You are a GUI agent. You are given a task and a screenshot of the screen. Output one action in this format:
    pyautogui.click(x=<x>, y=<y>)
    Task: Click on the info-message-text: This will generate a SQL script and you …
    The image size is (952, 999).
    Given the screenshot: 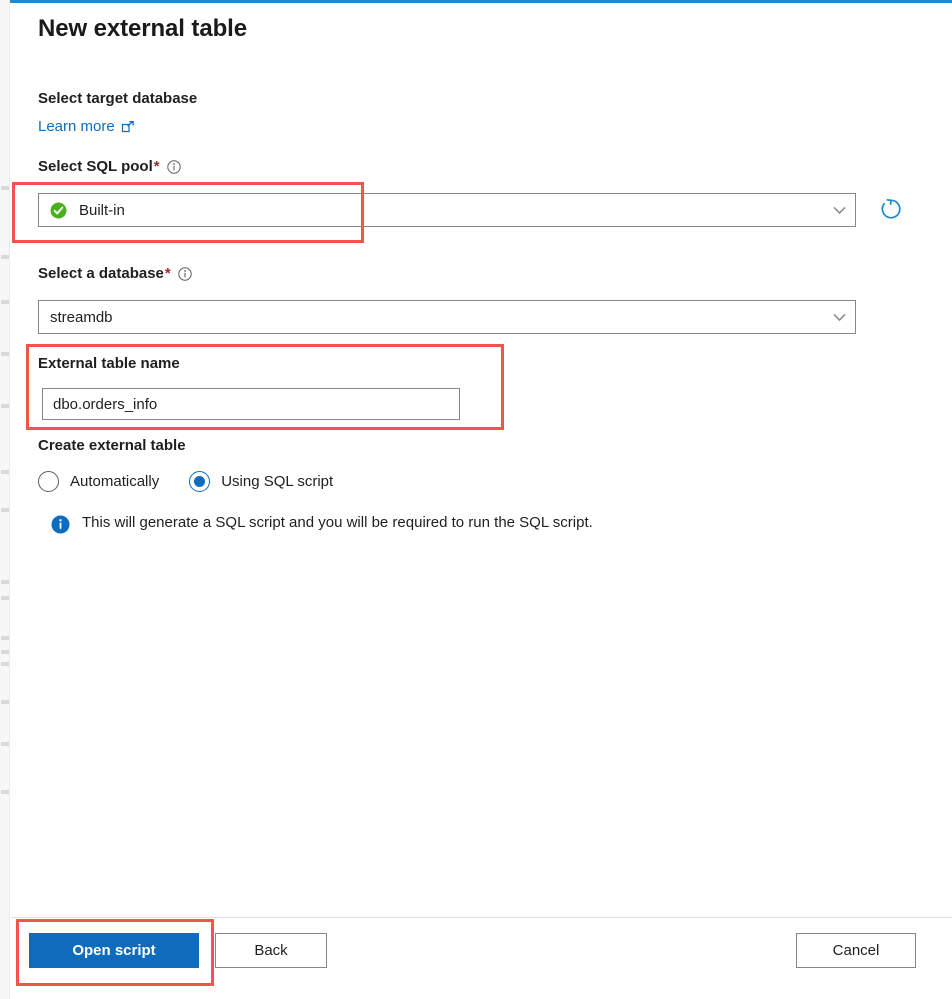 What is the action you would take?
    pyautogui.click(x=337, y=522)
    